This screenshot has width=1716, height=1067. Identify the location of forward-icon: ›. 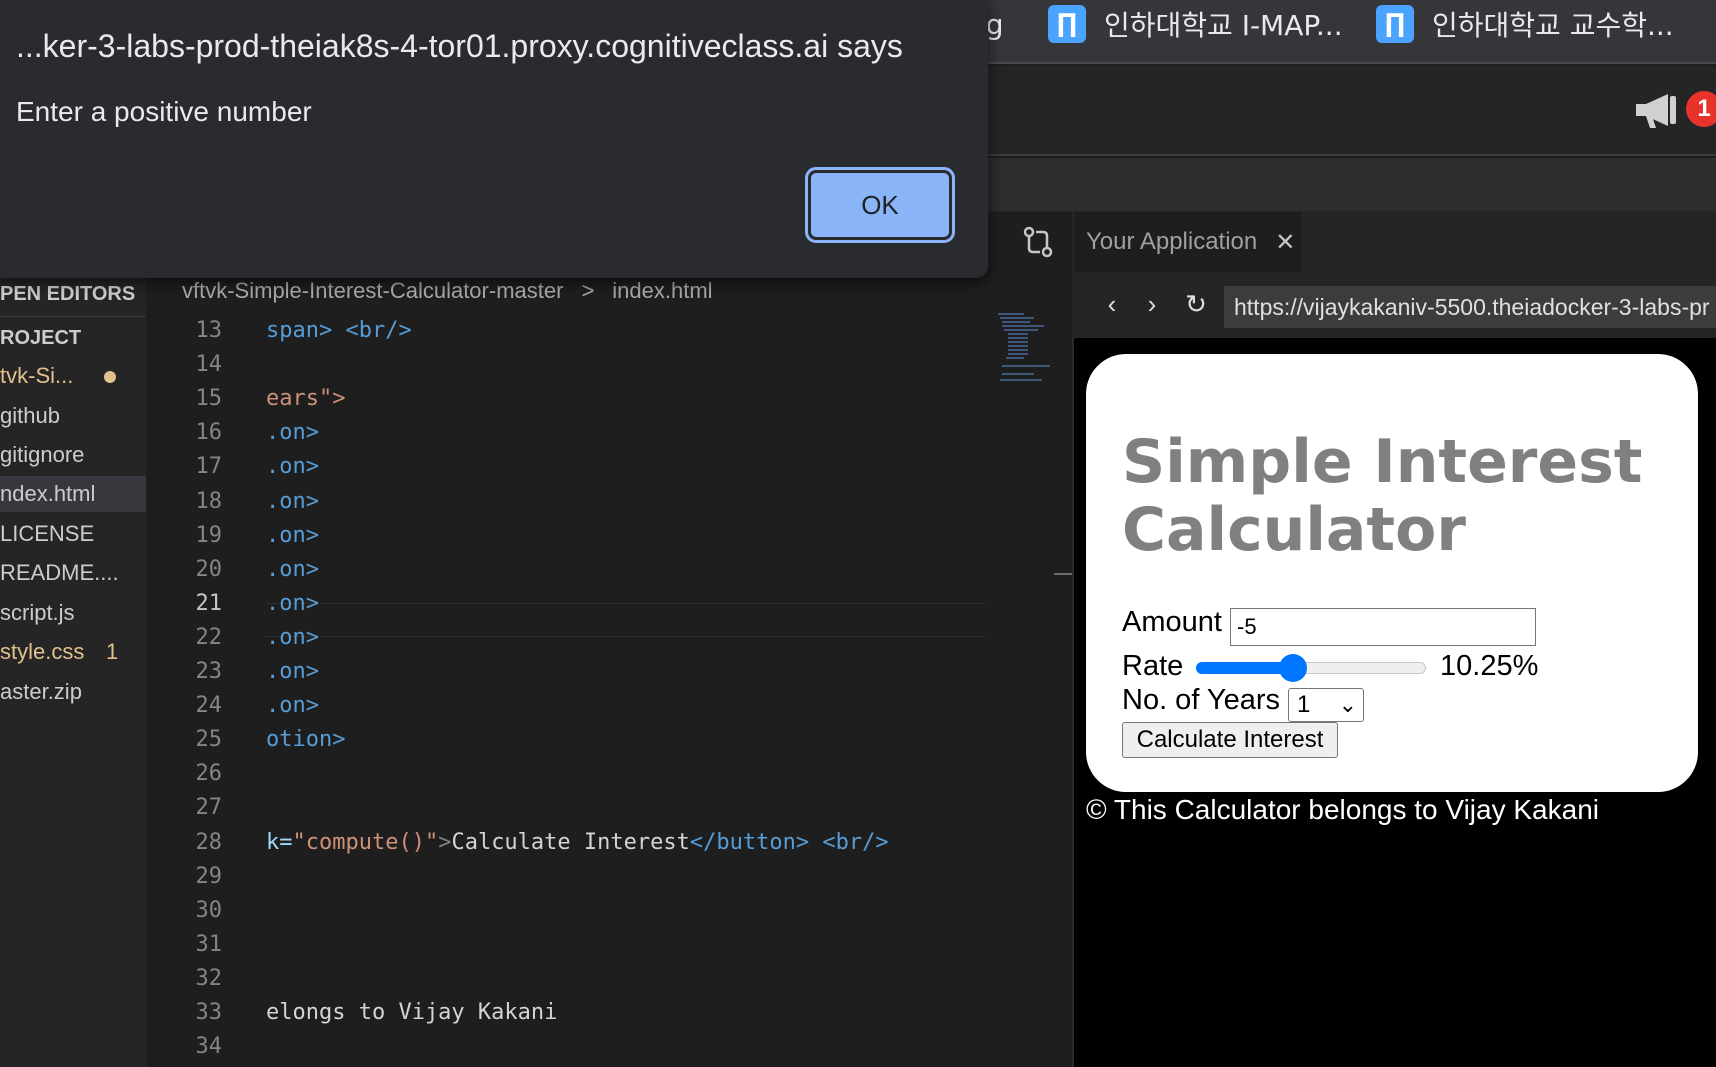
(1152, 304).